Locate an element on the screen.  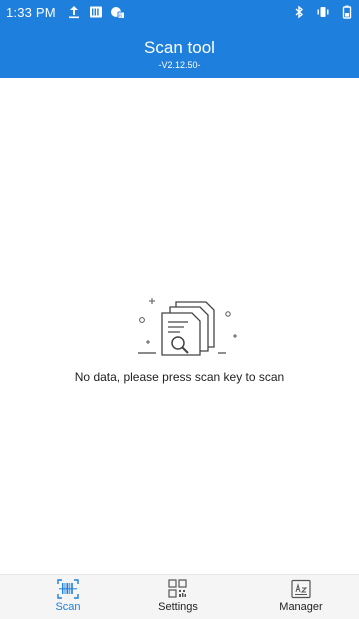
nav-label-settings: Settings is located at coordinates (178, 607).